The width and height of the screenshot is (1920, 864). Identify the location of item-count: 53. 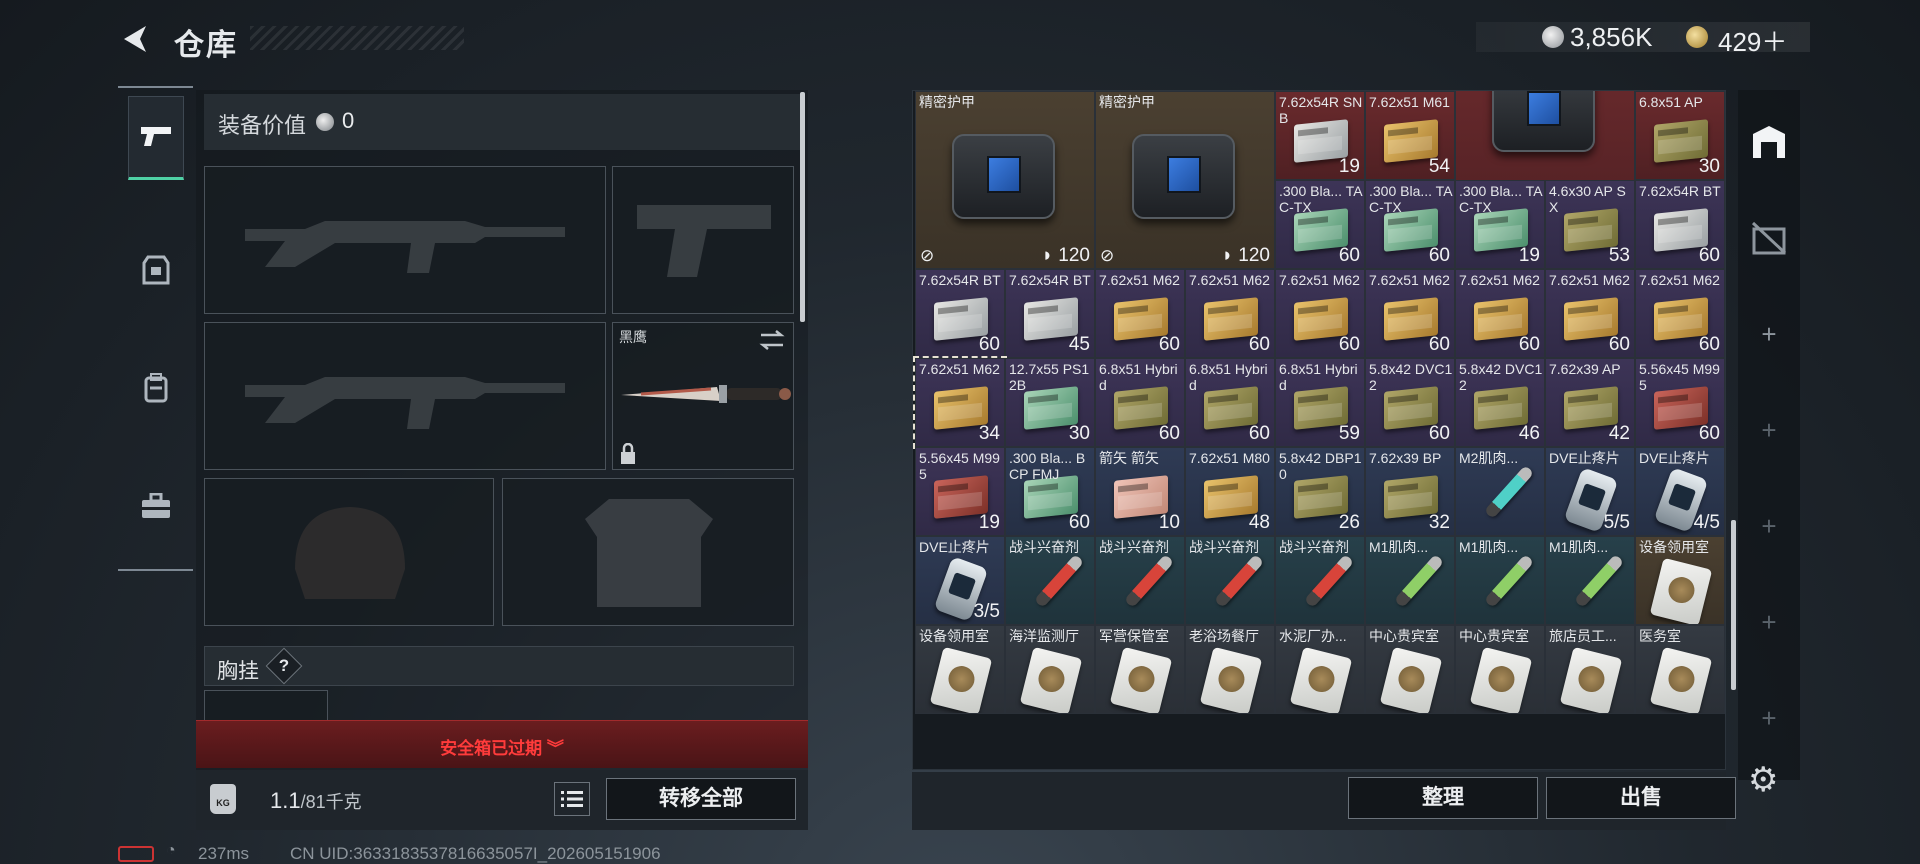
(1619, 255).